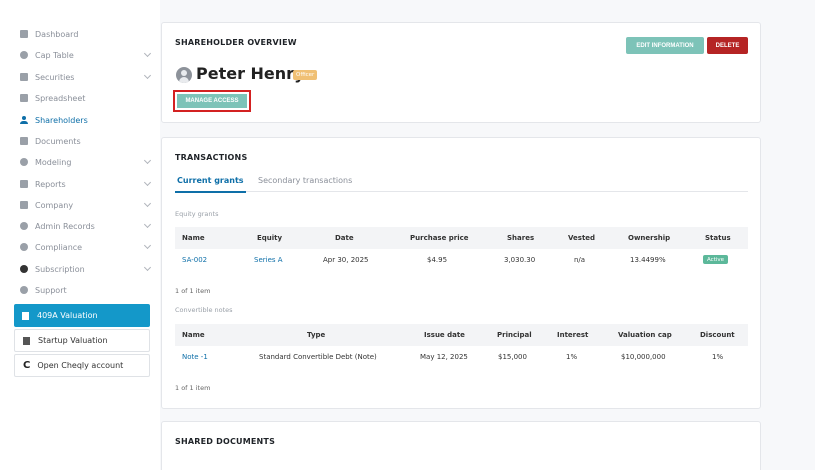 This screenshot has height=470, width=815. I want to click on shareholder-name: Peter Henry, so click(250, 73).